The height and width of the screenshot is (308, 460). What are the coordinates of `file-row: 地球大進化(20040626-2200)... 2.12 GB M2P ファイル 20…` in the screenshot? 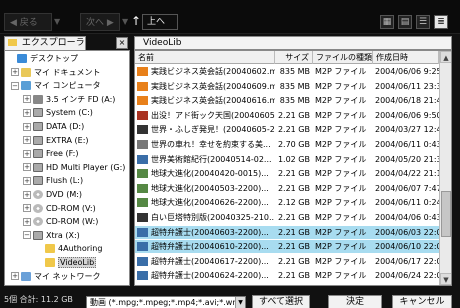 It's located at (287, 202).